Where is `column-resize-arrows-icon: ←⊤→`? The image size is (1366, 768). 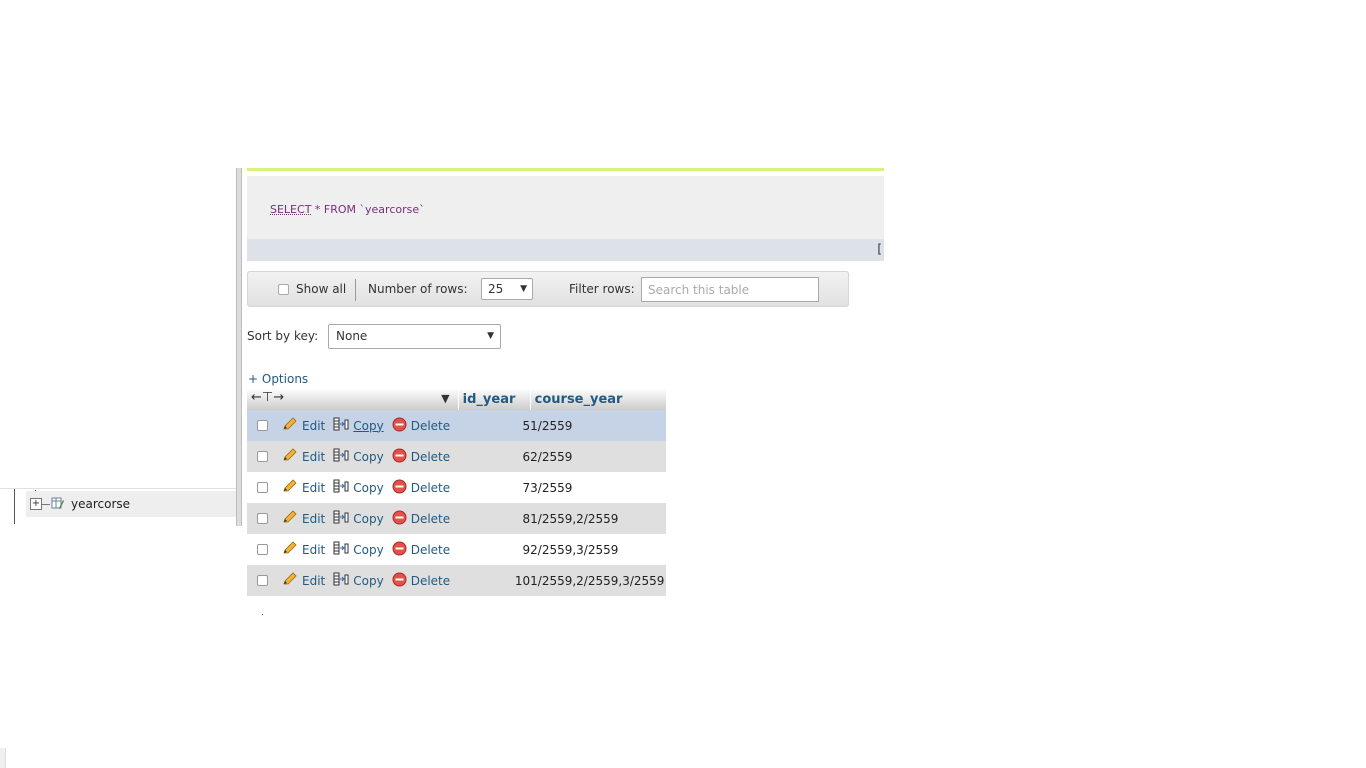 column-resize-arrows-icon: ←⊤→ is located at coordinates (267, 397).